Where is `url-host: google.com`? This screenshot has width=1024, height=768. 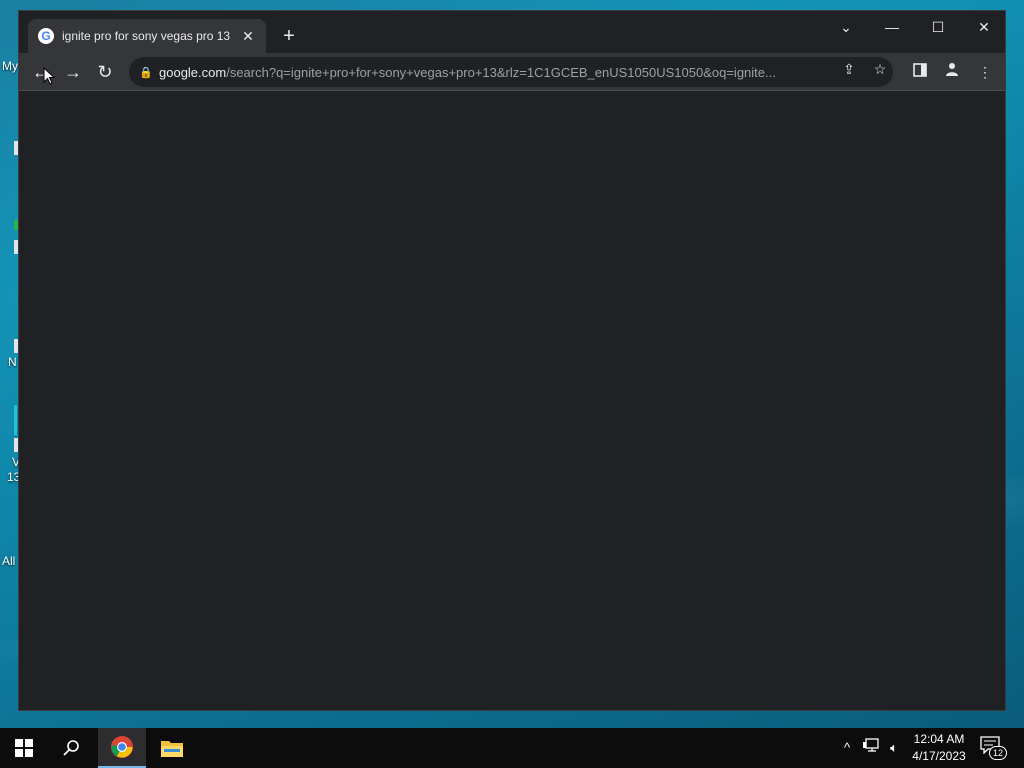 url-host: google.com is located at coordinates (193, 72).